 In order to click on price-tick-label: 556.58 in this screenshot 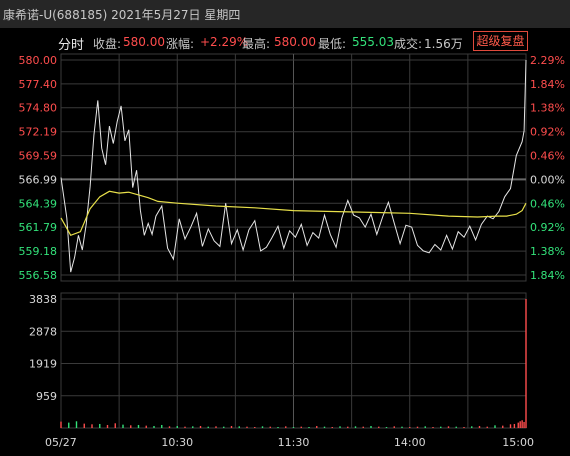, I will do `click(38, 275)`.